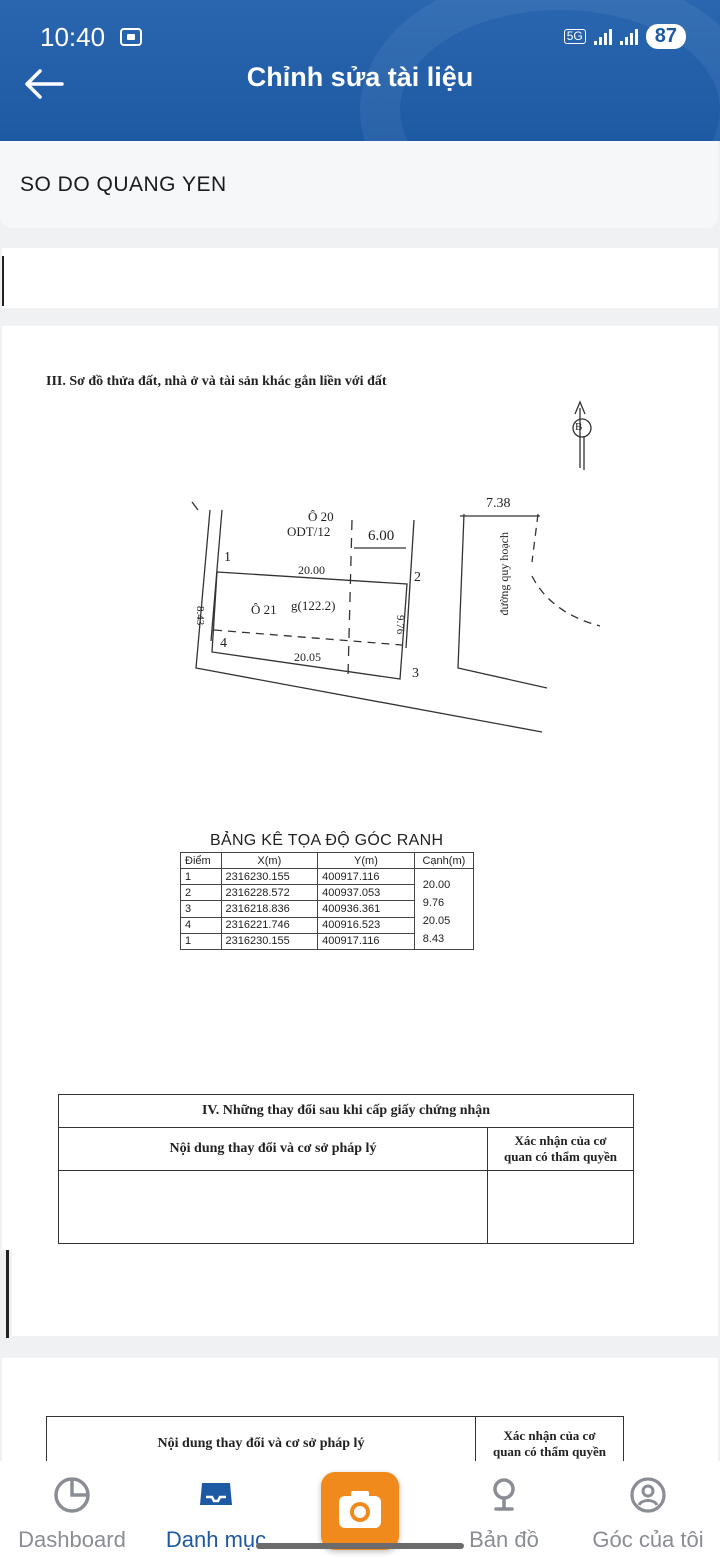  What do you see at coordinates (436, 885) in the screenshot?
I see `edge-1-2: 20.00` at bounding box center [436, 885].